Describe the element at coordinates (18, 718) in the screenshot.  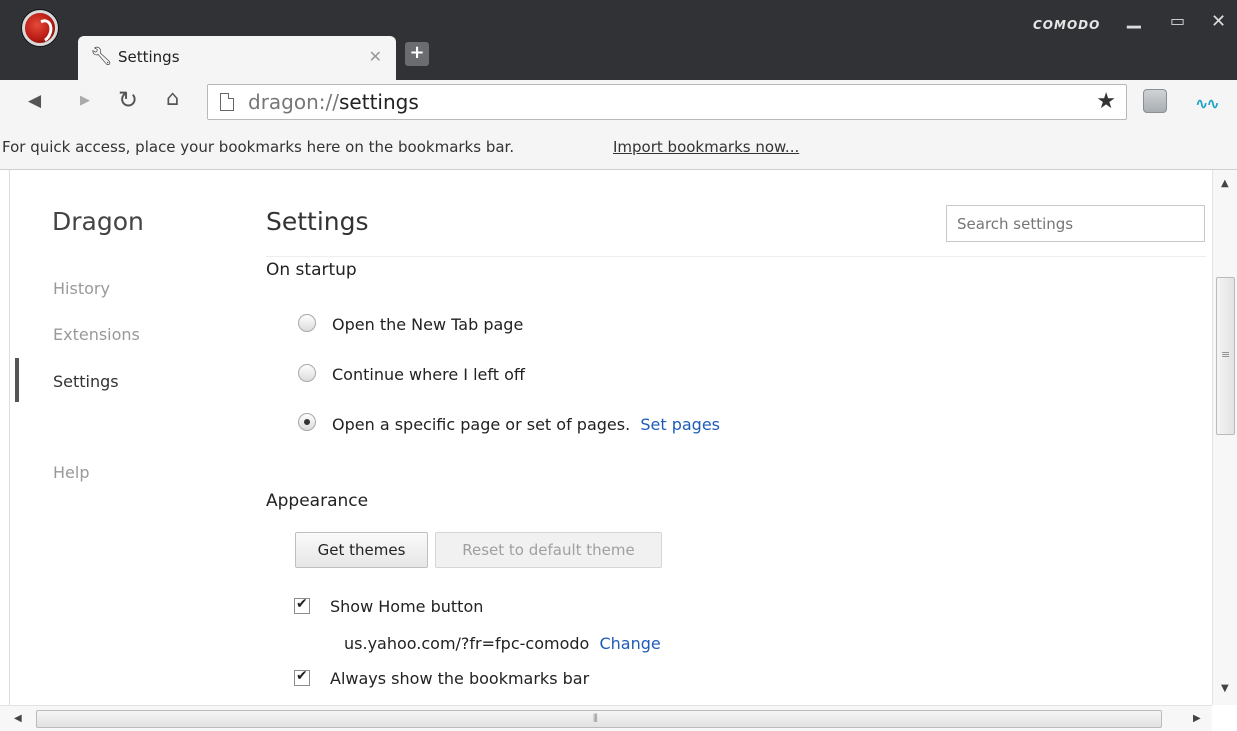
I see `scroll-left-icon: ◀` at that location.